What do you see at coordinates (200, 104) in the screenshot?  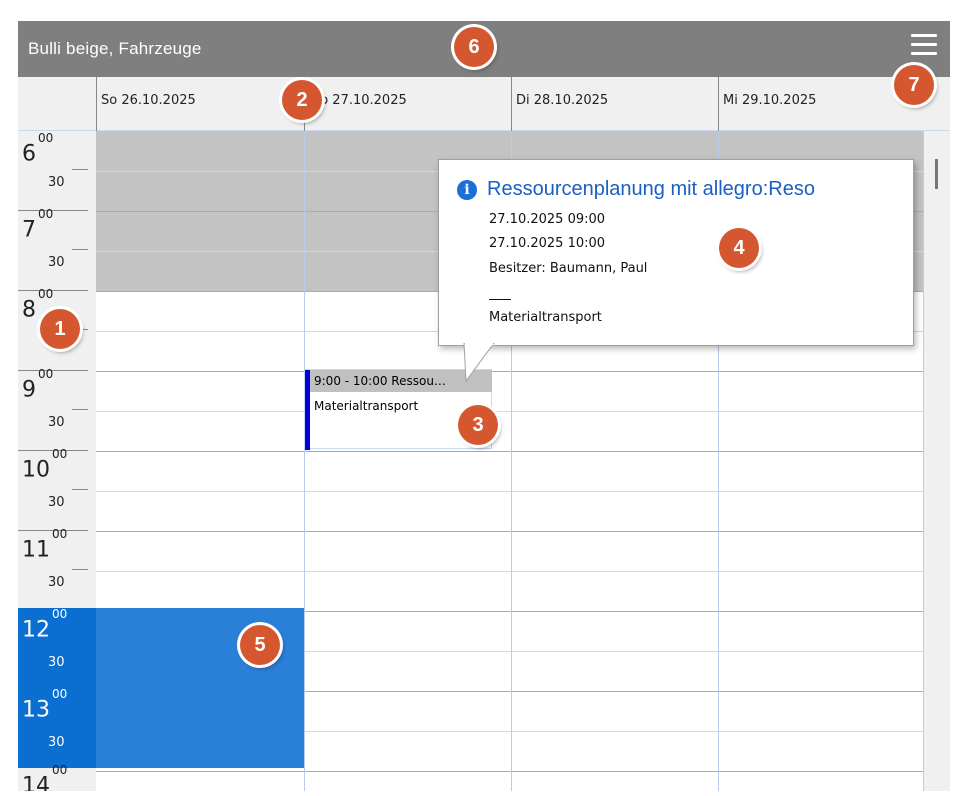 I see `day-header-sunday: So 26.10.2025` at bounding box center [200, 104].